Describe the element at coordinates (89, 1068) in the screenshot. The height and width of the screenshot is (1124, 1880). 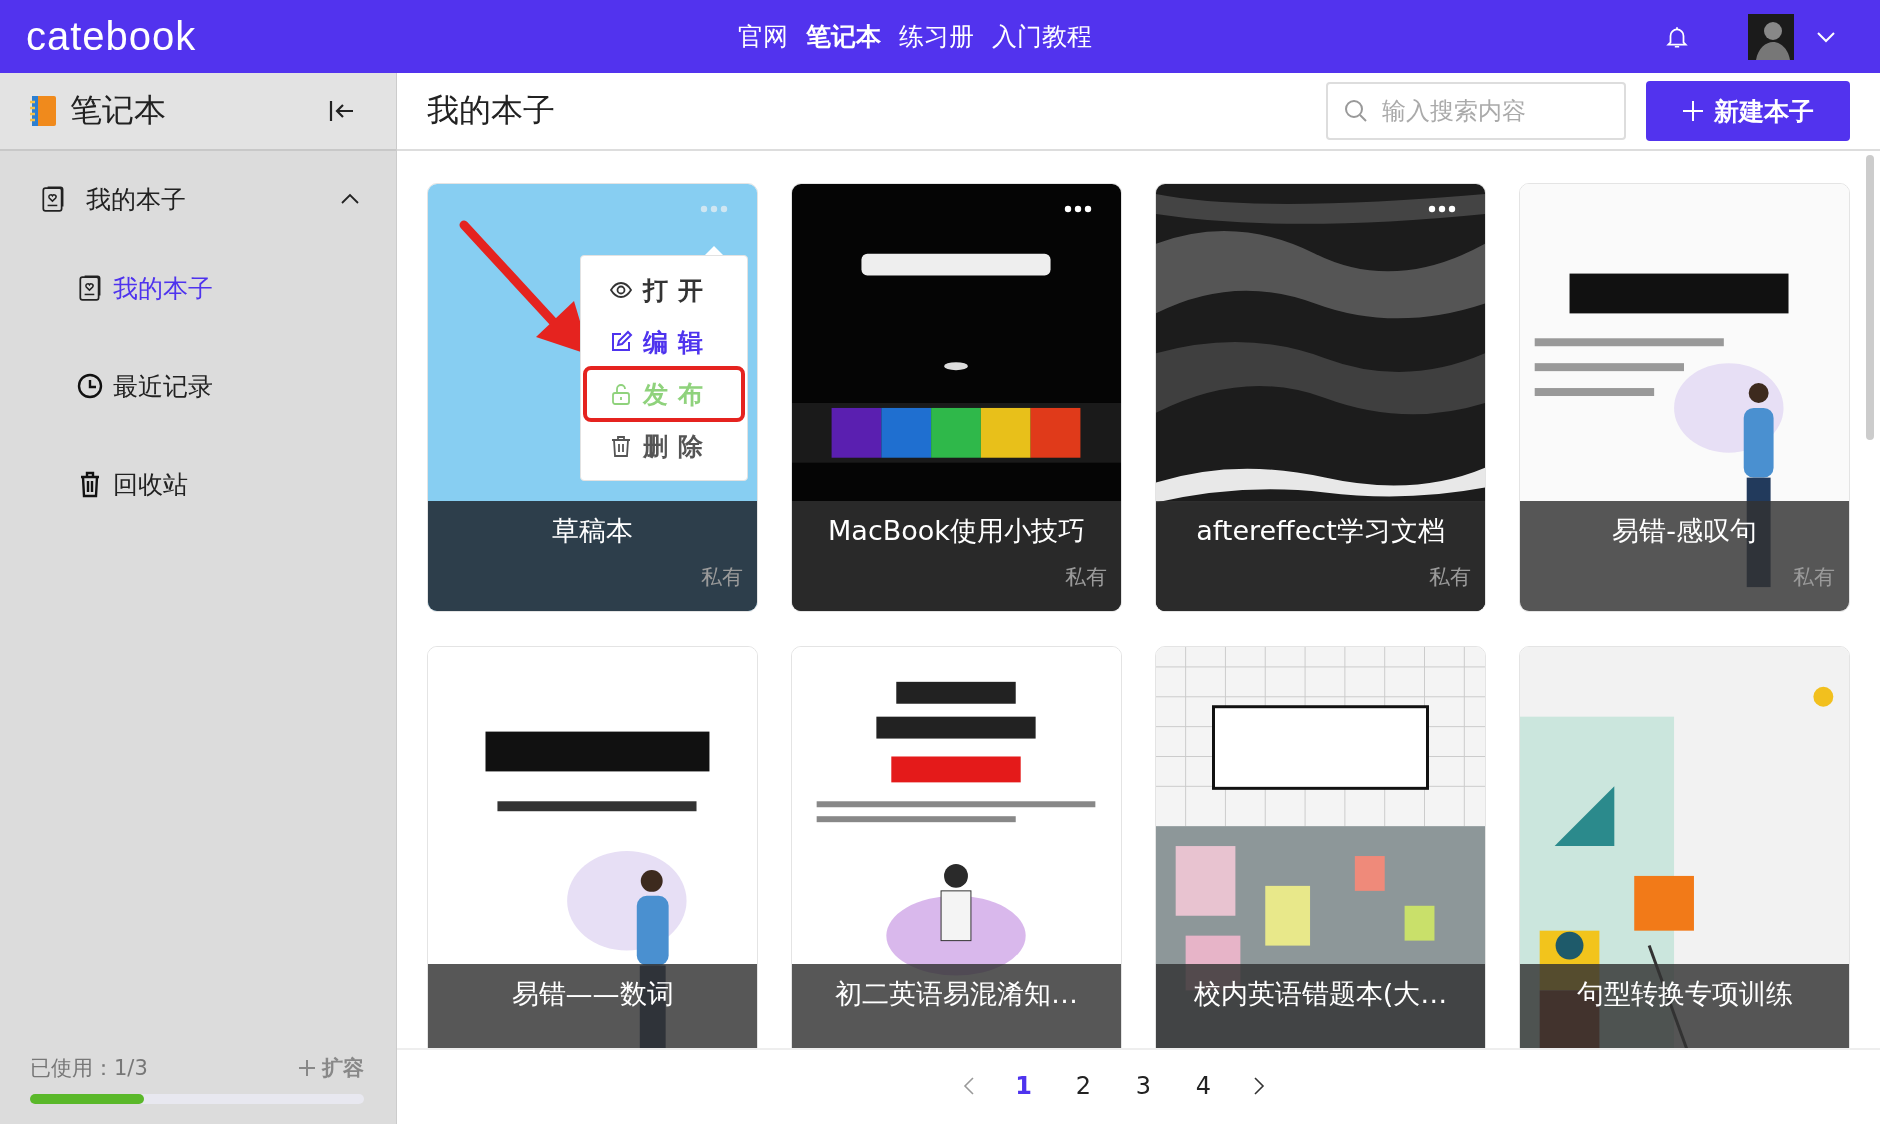
I see `usage-label: 已使用：1/3` at that location.